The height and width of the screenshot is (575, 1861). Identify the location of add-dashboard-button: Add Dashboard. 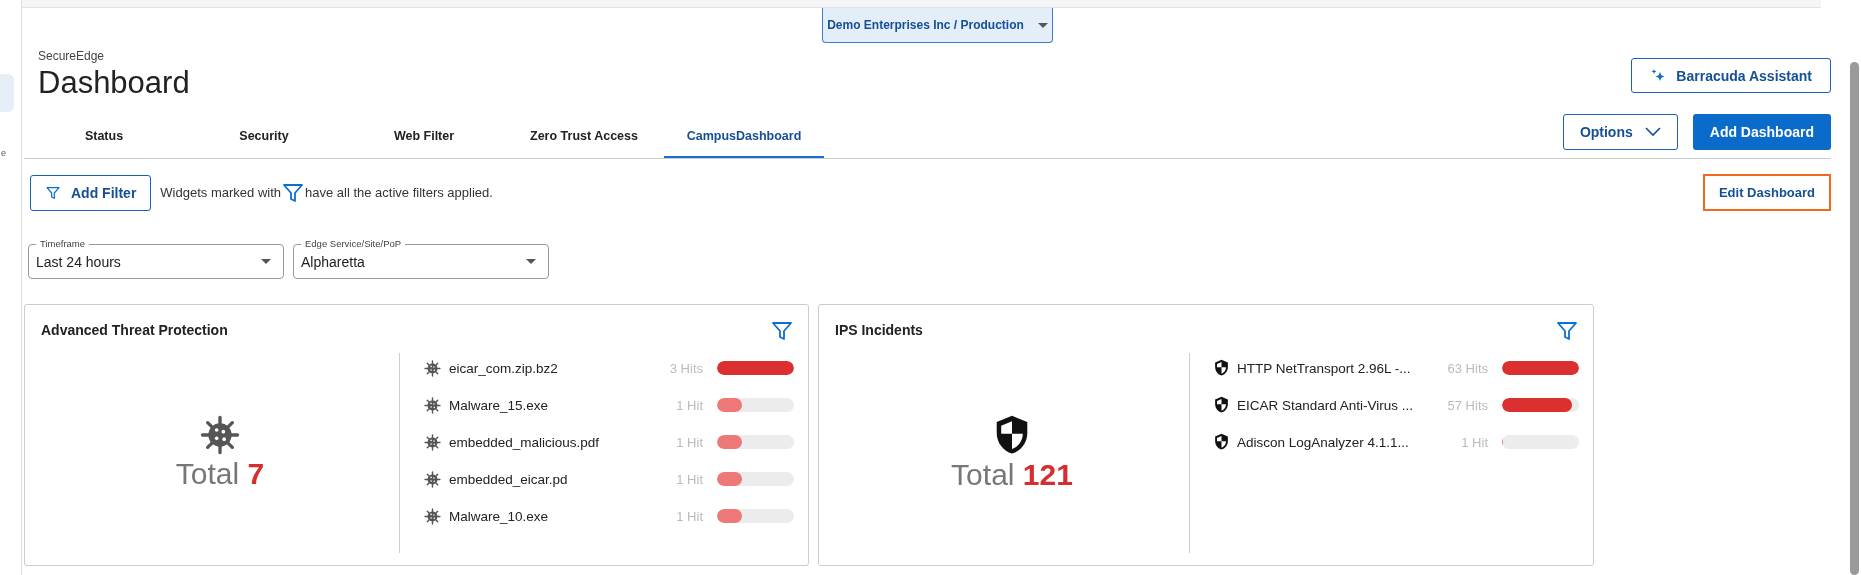
(1761, 132).